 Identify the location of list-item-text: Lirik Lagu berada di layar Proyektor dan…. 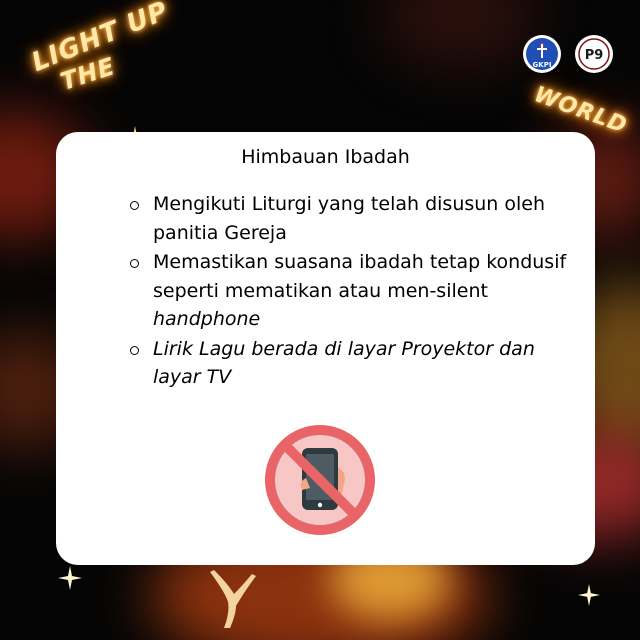
(344, 363).